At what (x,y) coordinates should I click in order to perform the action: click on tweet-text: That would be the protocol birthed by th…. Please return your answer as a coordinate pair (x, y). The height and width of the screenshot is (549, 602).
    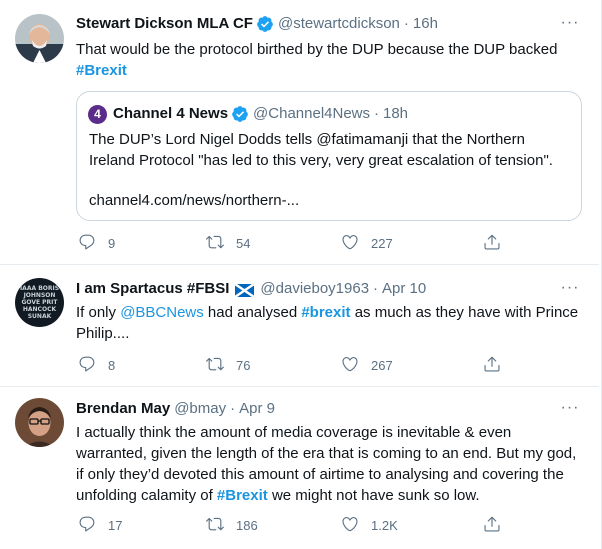
    Looking at the image, I should click on (331, 60).